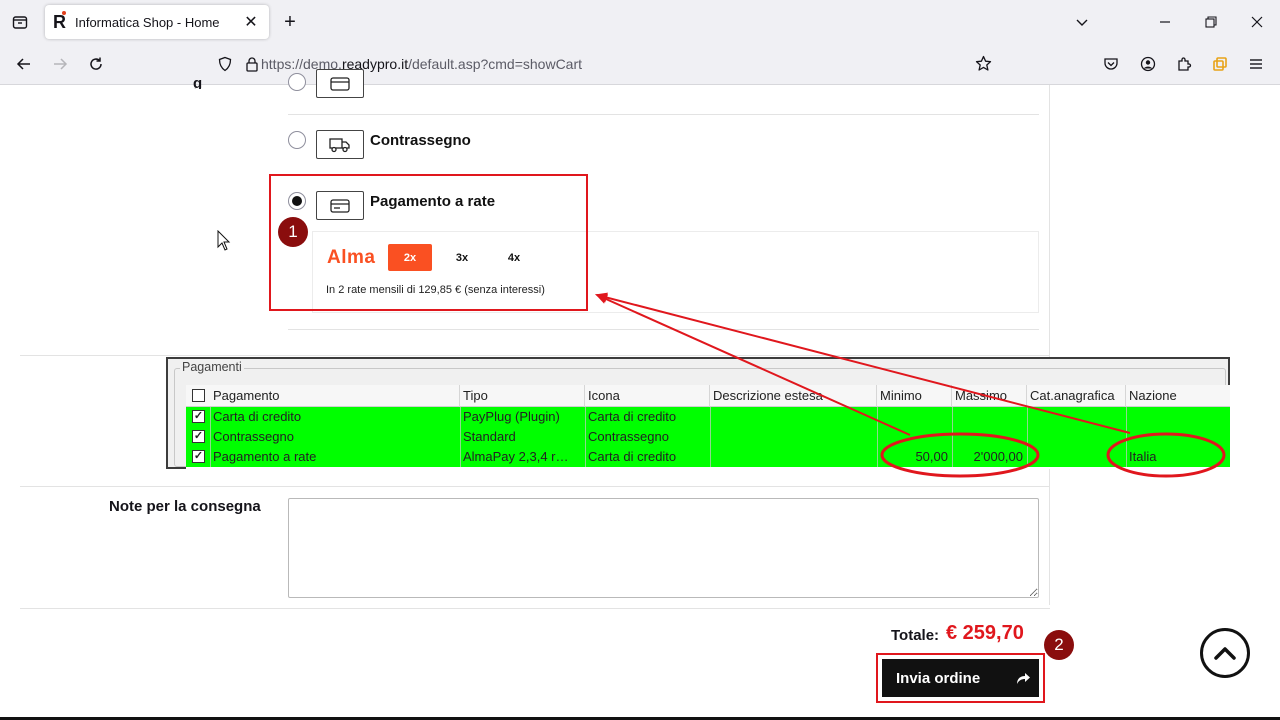 This screenshot has height=720, width=1280. I want to click on extensions-icon, so click(1184, 64).